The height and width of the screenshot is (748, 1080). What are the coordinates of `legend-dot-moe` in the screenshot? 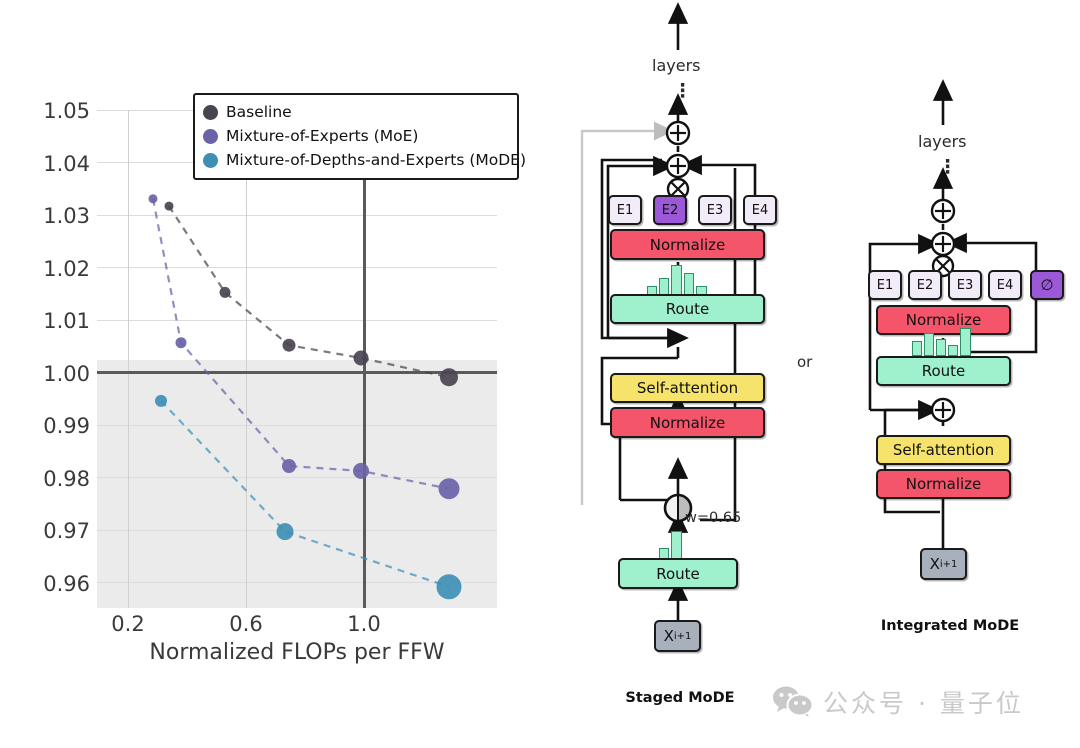 It's located at (210, 136).